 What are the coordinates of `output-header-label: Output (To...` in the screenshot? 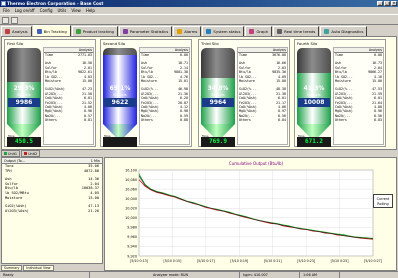 It's located at (14, 161).